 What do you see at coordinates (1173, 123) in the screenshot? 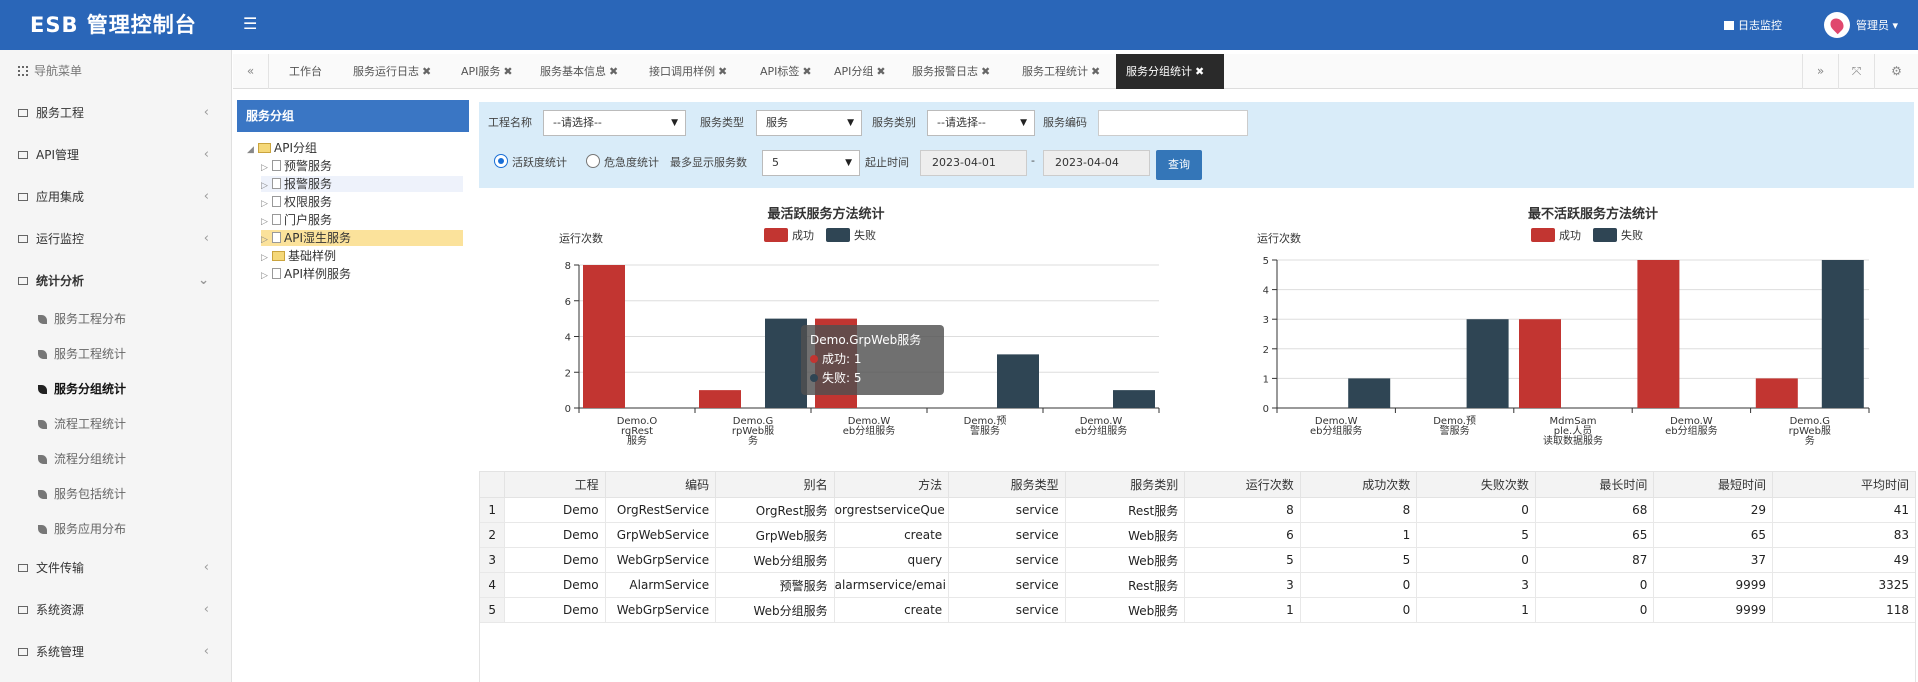
I see `service-code-input` at bounding box center [1173, 123].